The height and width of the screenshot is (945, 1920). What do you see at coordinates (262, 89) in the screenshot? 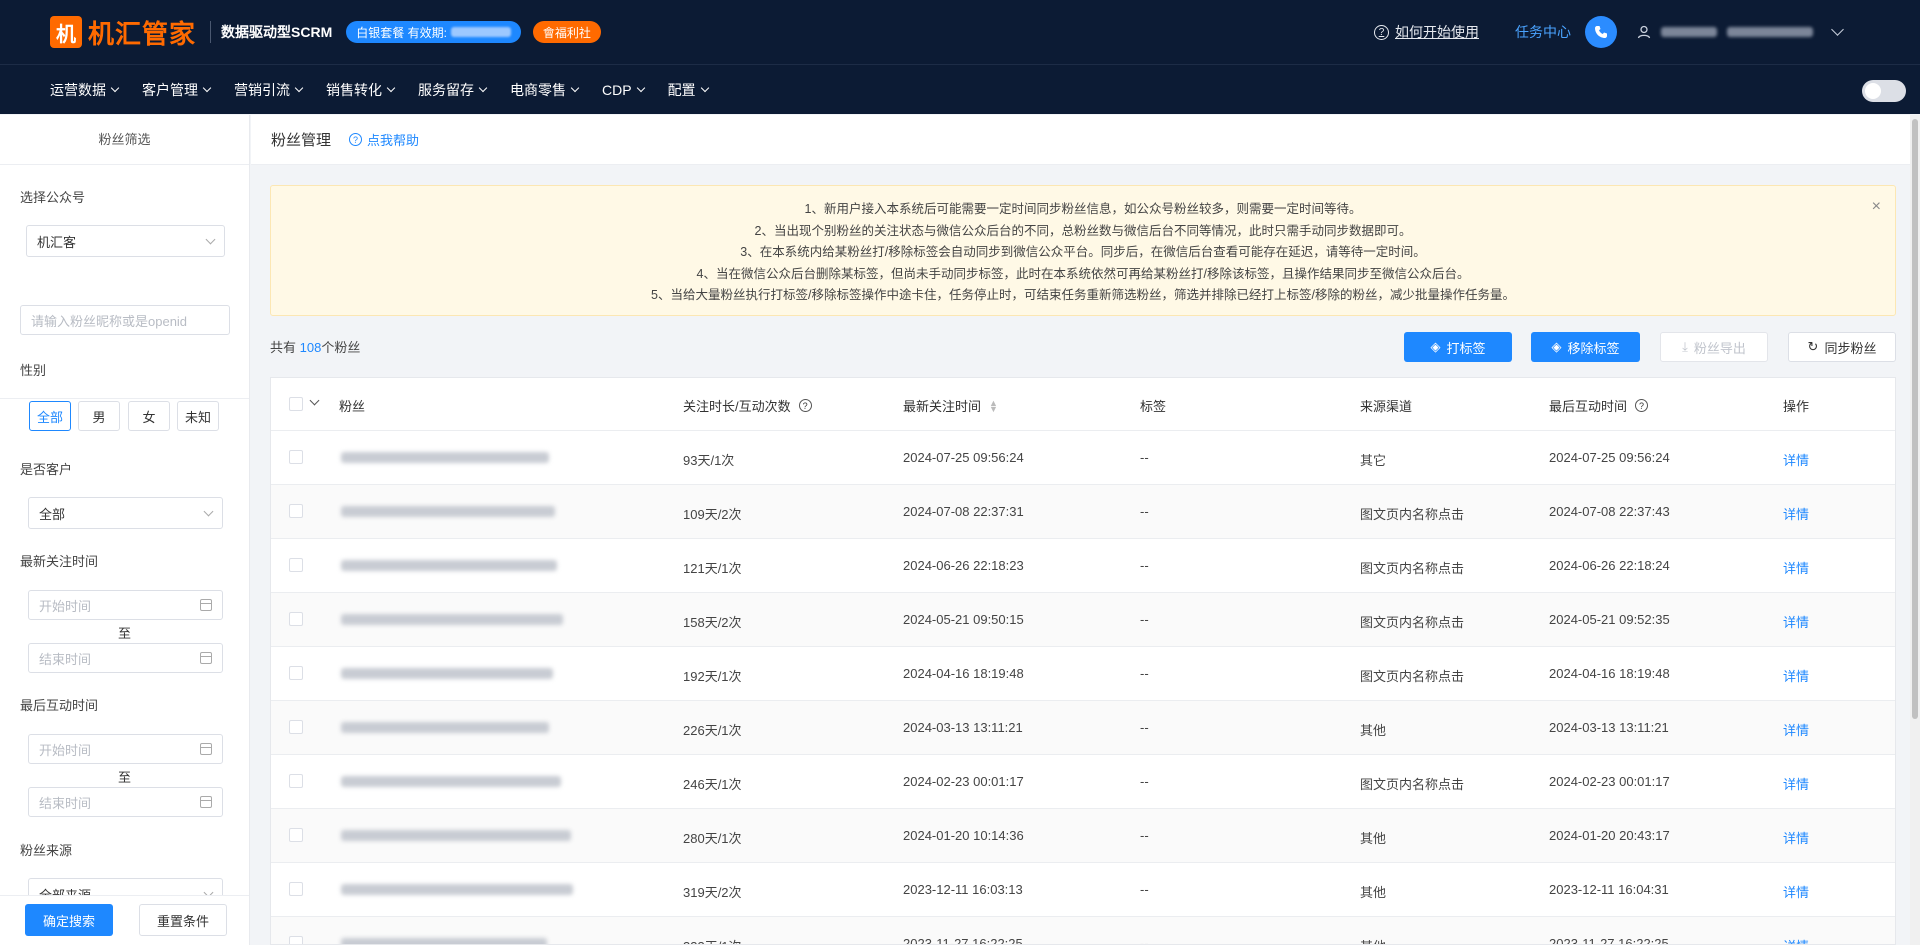
I see `nav-label: 营销引流` at bounding box center [262, 89].